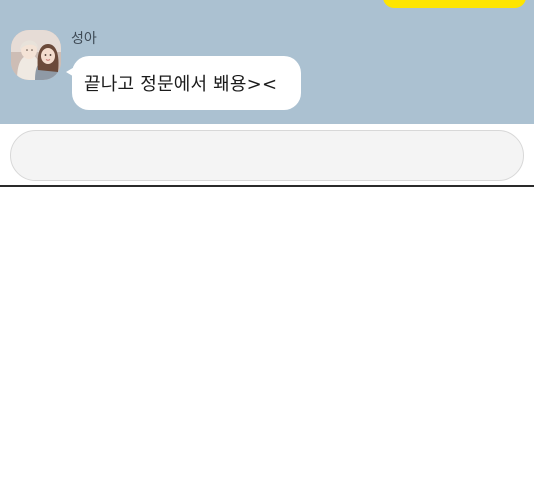  I want to click on avatar-image, so click(36, 55).